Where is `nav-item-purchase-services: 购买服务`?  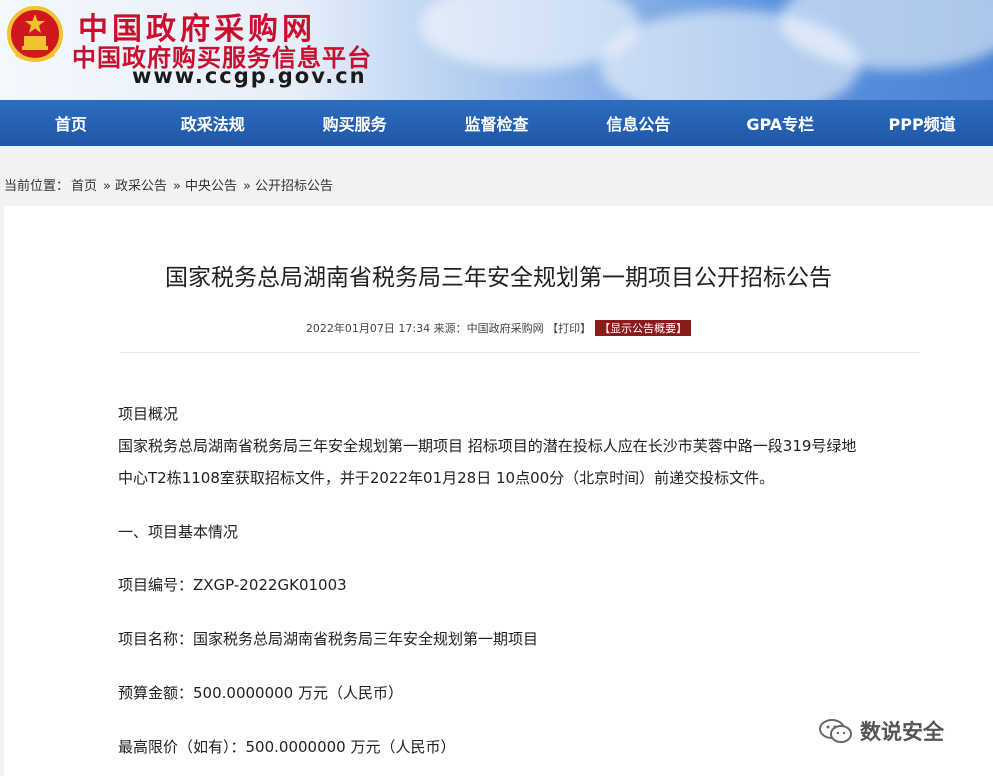 nav-item-purchase-services: 购买服务 is located at coordinates (355, 123).